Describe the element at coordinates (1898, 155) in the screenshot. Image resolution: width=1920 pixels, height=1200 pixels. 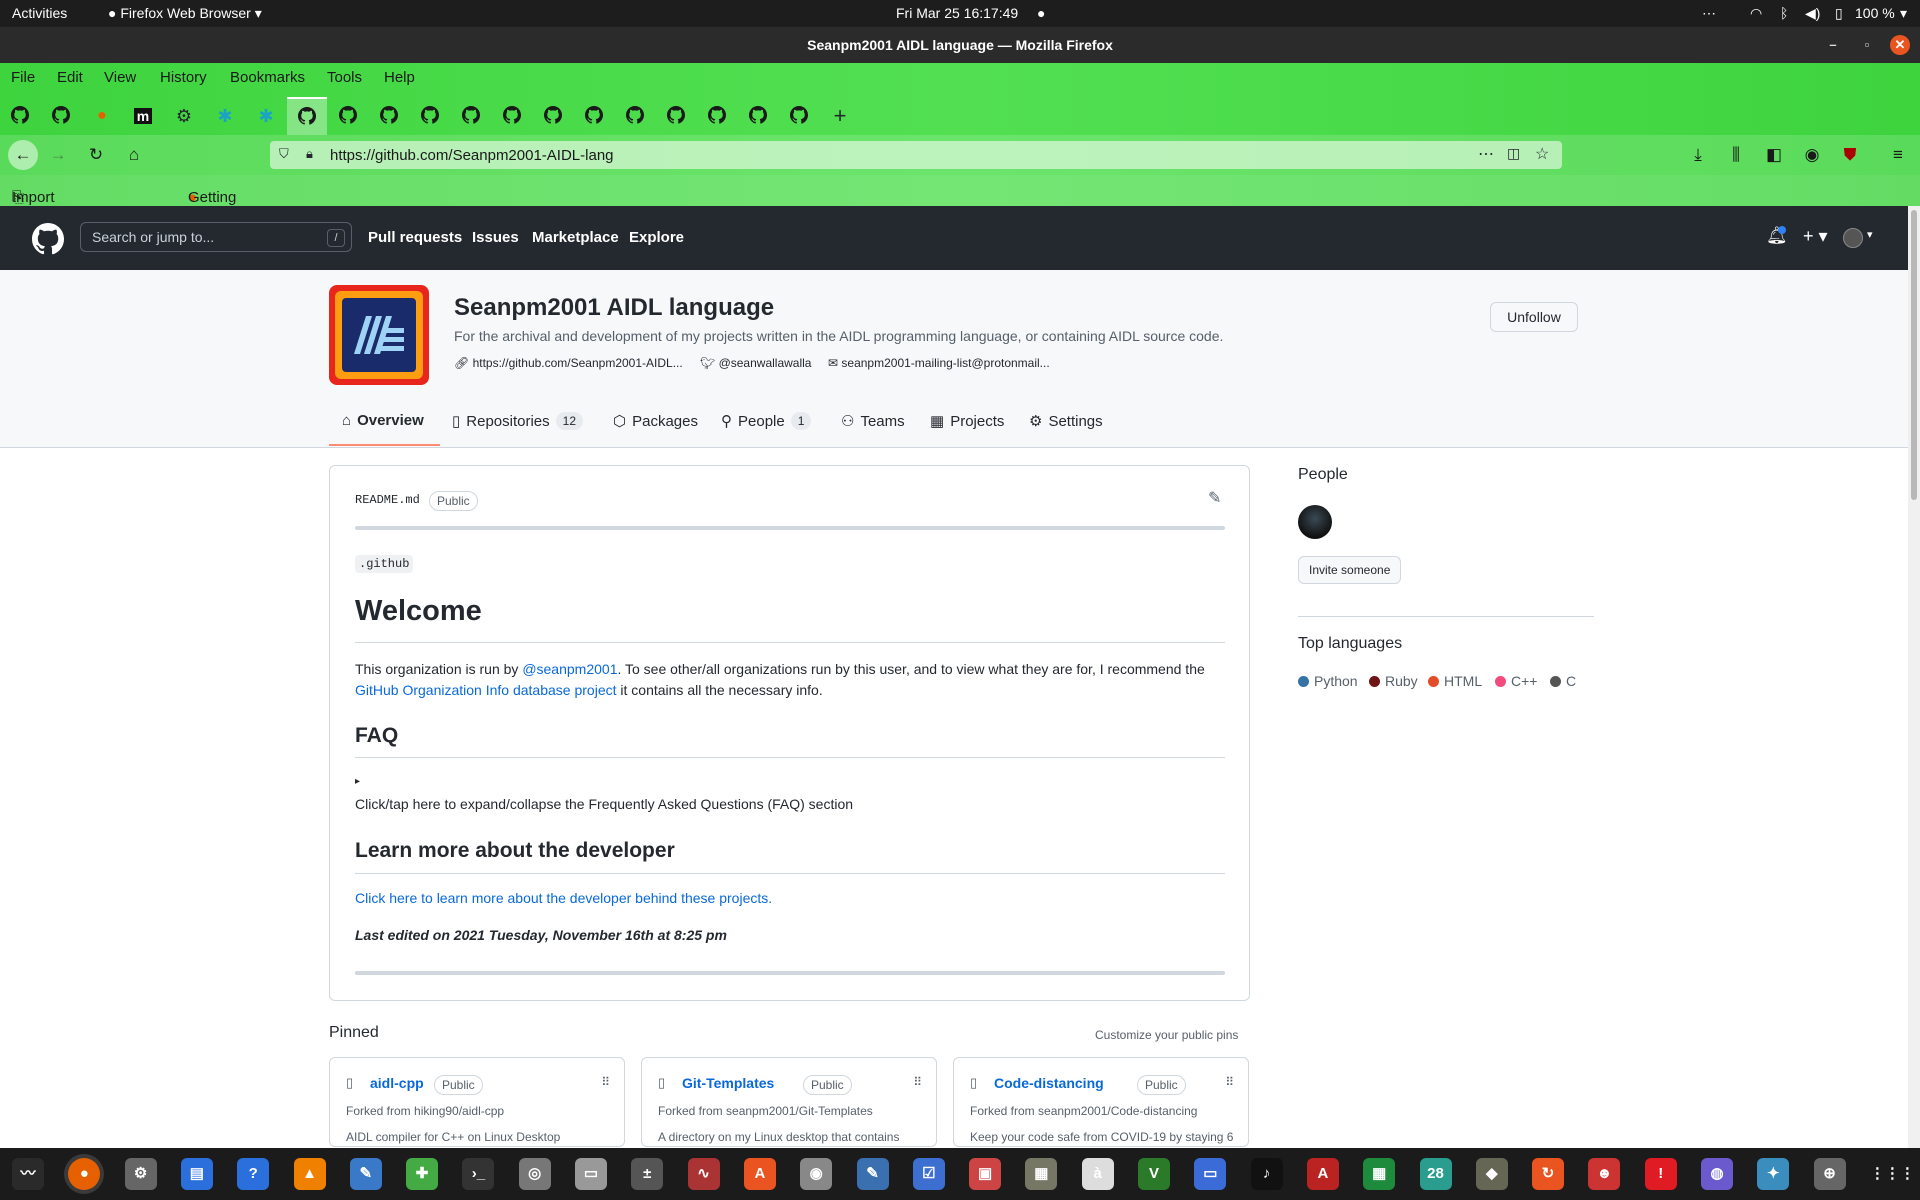
I see `hamburger-menu-icon: ≡` at that location.